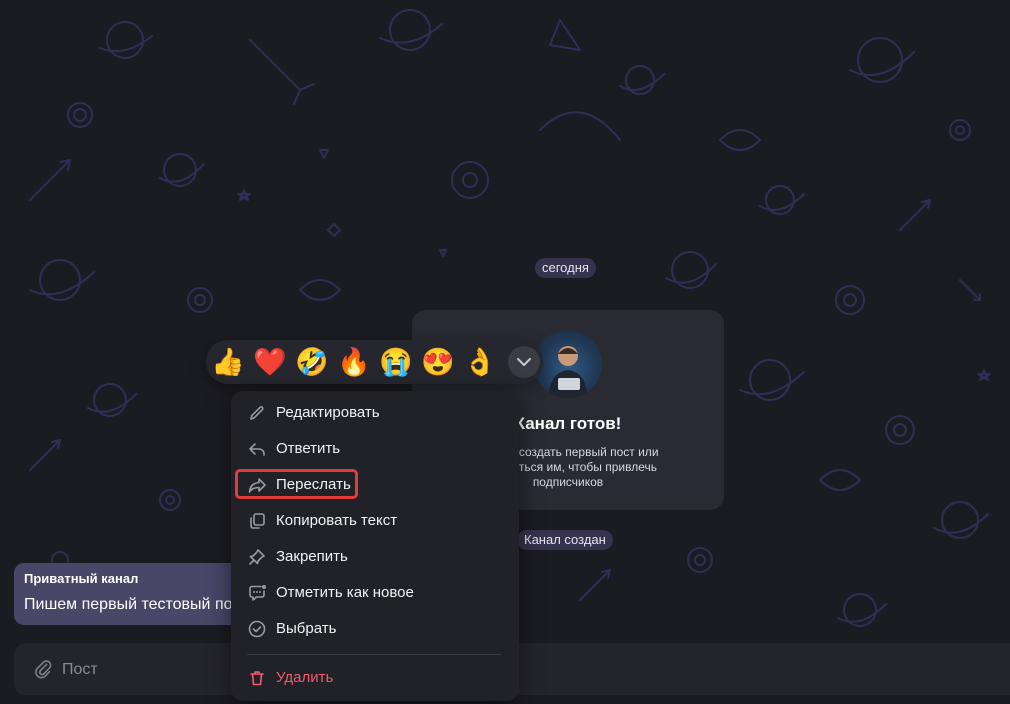 The width and height of the screenshot is (1010, 704). Describe the element at coordinates (136, 604) in the screenshot. I see `message-text: Пишем первый тестовый пост` at that location.